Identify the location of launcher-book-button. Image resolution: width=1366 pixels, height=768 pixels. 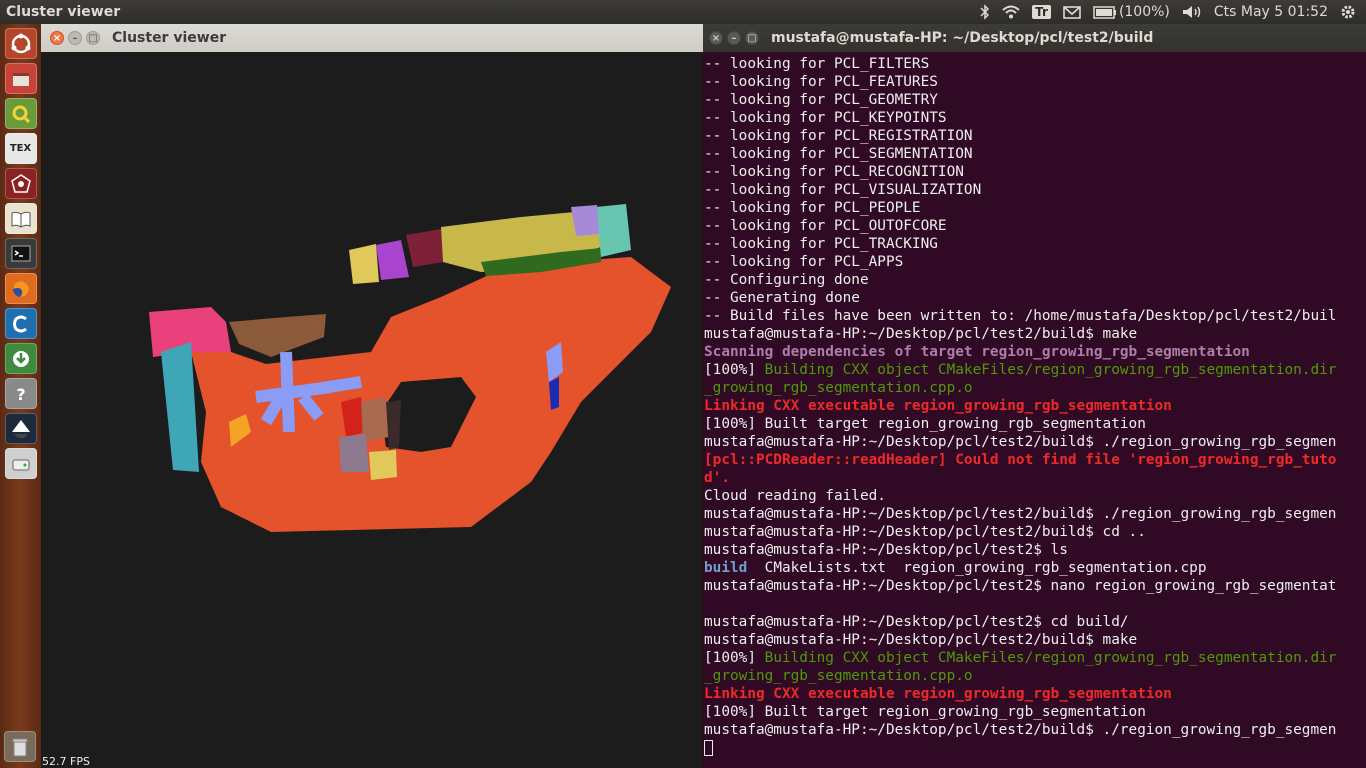
(20, 218).